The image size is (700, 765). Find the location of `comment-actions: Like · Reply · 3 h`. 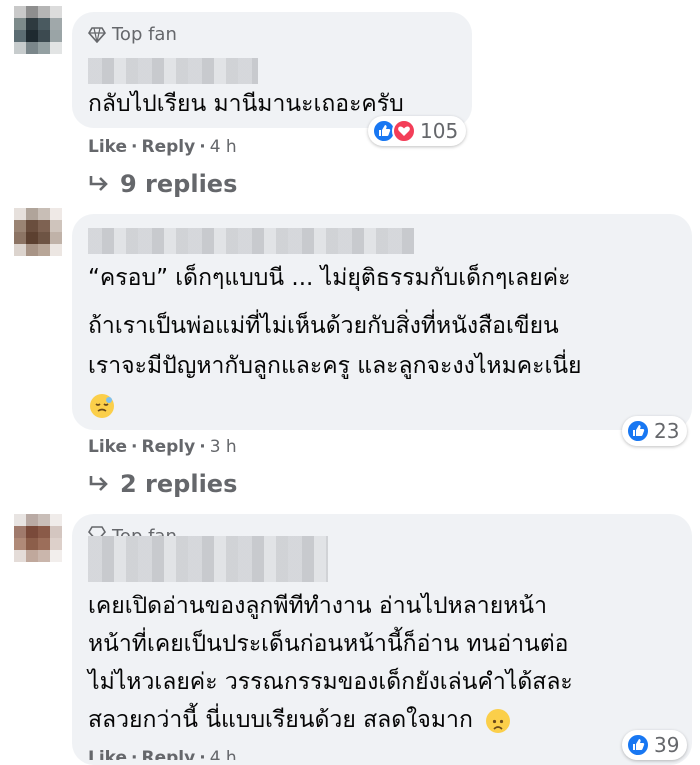

comment-actions: Like · Reply · 3 h is located at coordinates (162, 447).